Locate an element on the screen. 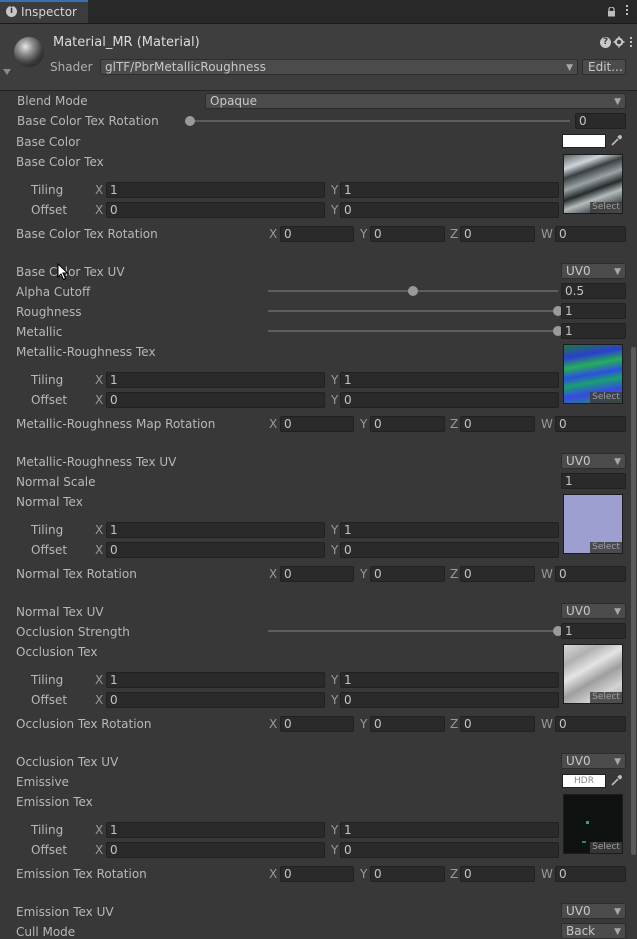  emission-tiling-x-field: 1 is located at coordinates (215, 830).